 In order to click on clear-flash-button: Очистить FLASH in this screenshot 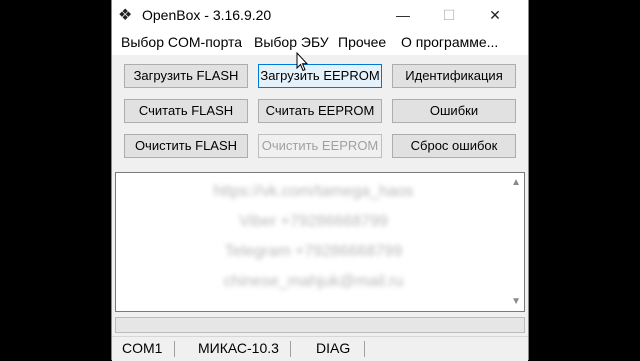, I will do `click(186, 146)`.